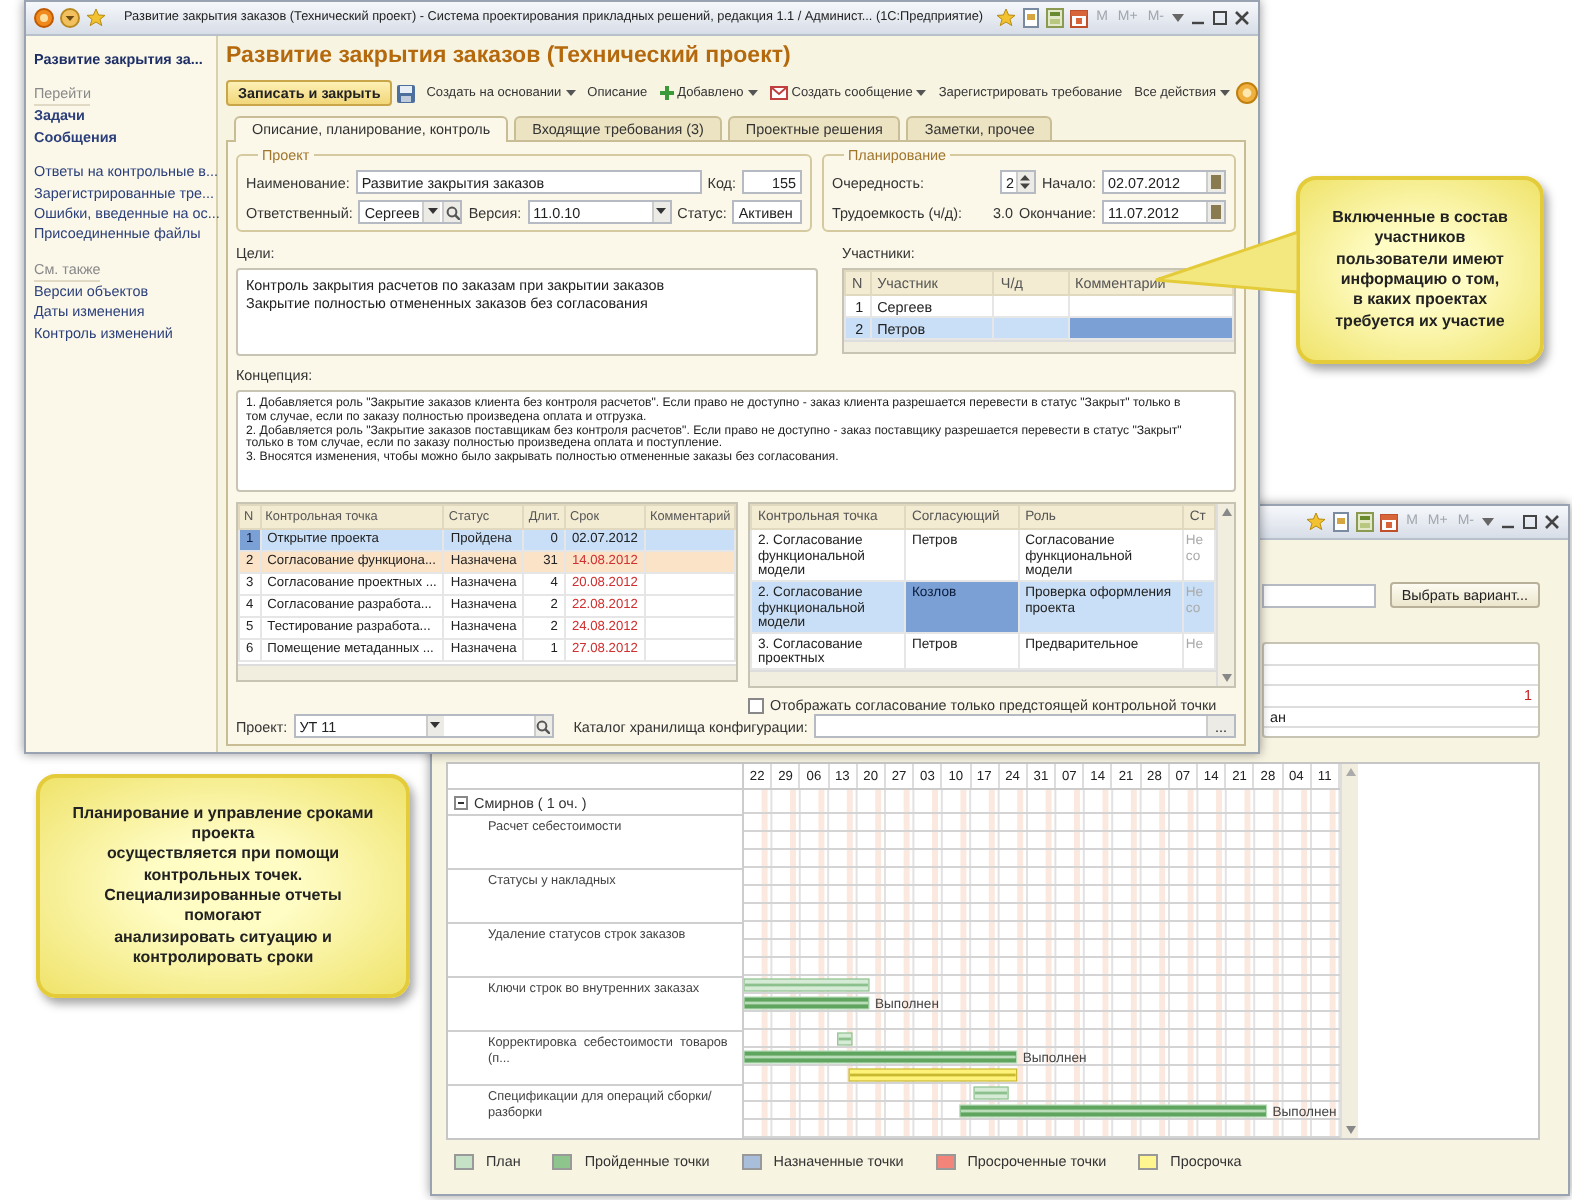 Image resolution: width=1572 pixels, height=1200 pixels. Describe the element at coordinates (508, 56) in the screenshot. I see `form-title: Развитие закрытия заказов (Технический проект)` at that location.